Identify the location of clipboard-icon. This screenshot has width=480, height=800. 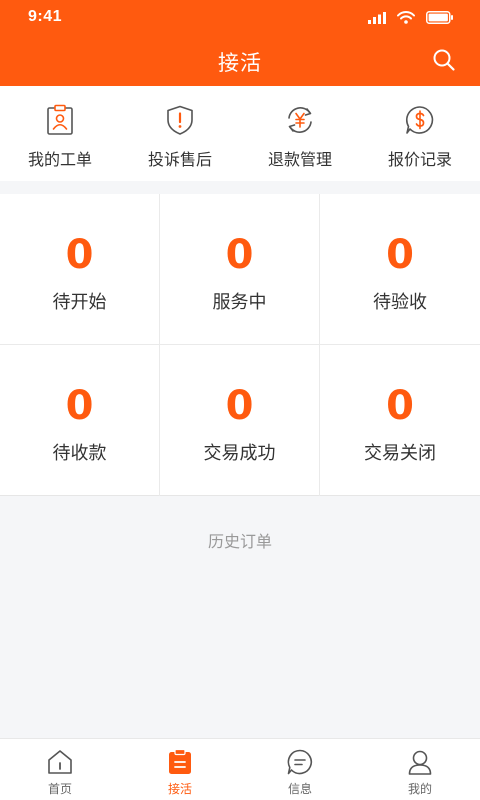
(180, 761).